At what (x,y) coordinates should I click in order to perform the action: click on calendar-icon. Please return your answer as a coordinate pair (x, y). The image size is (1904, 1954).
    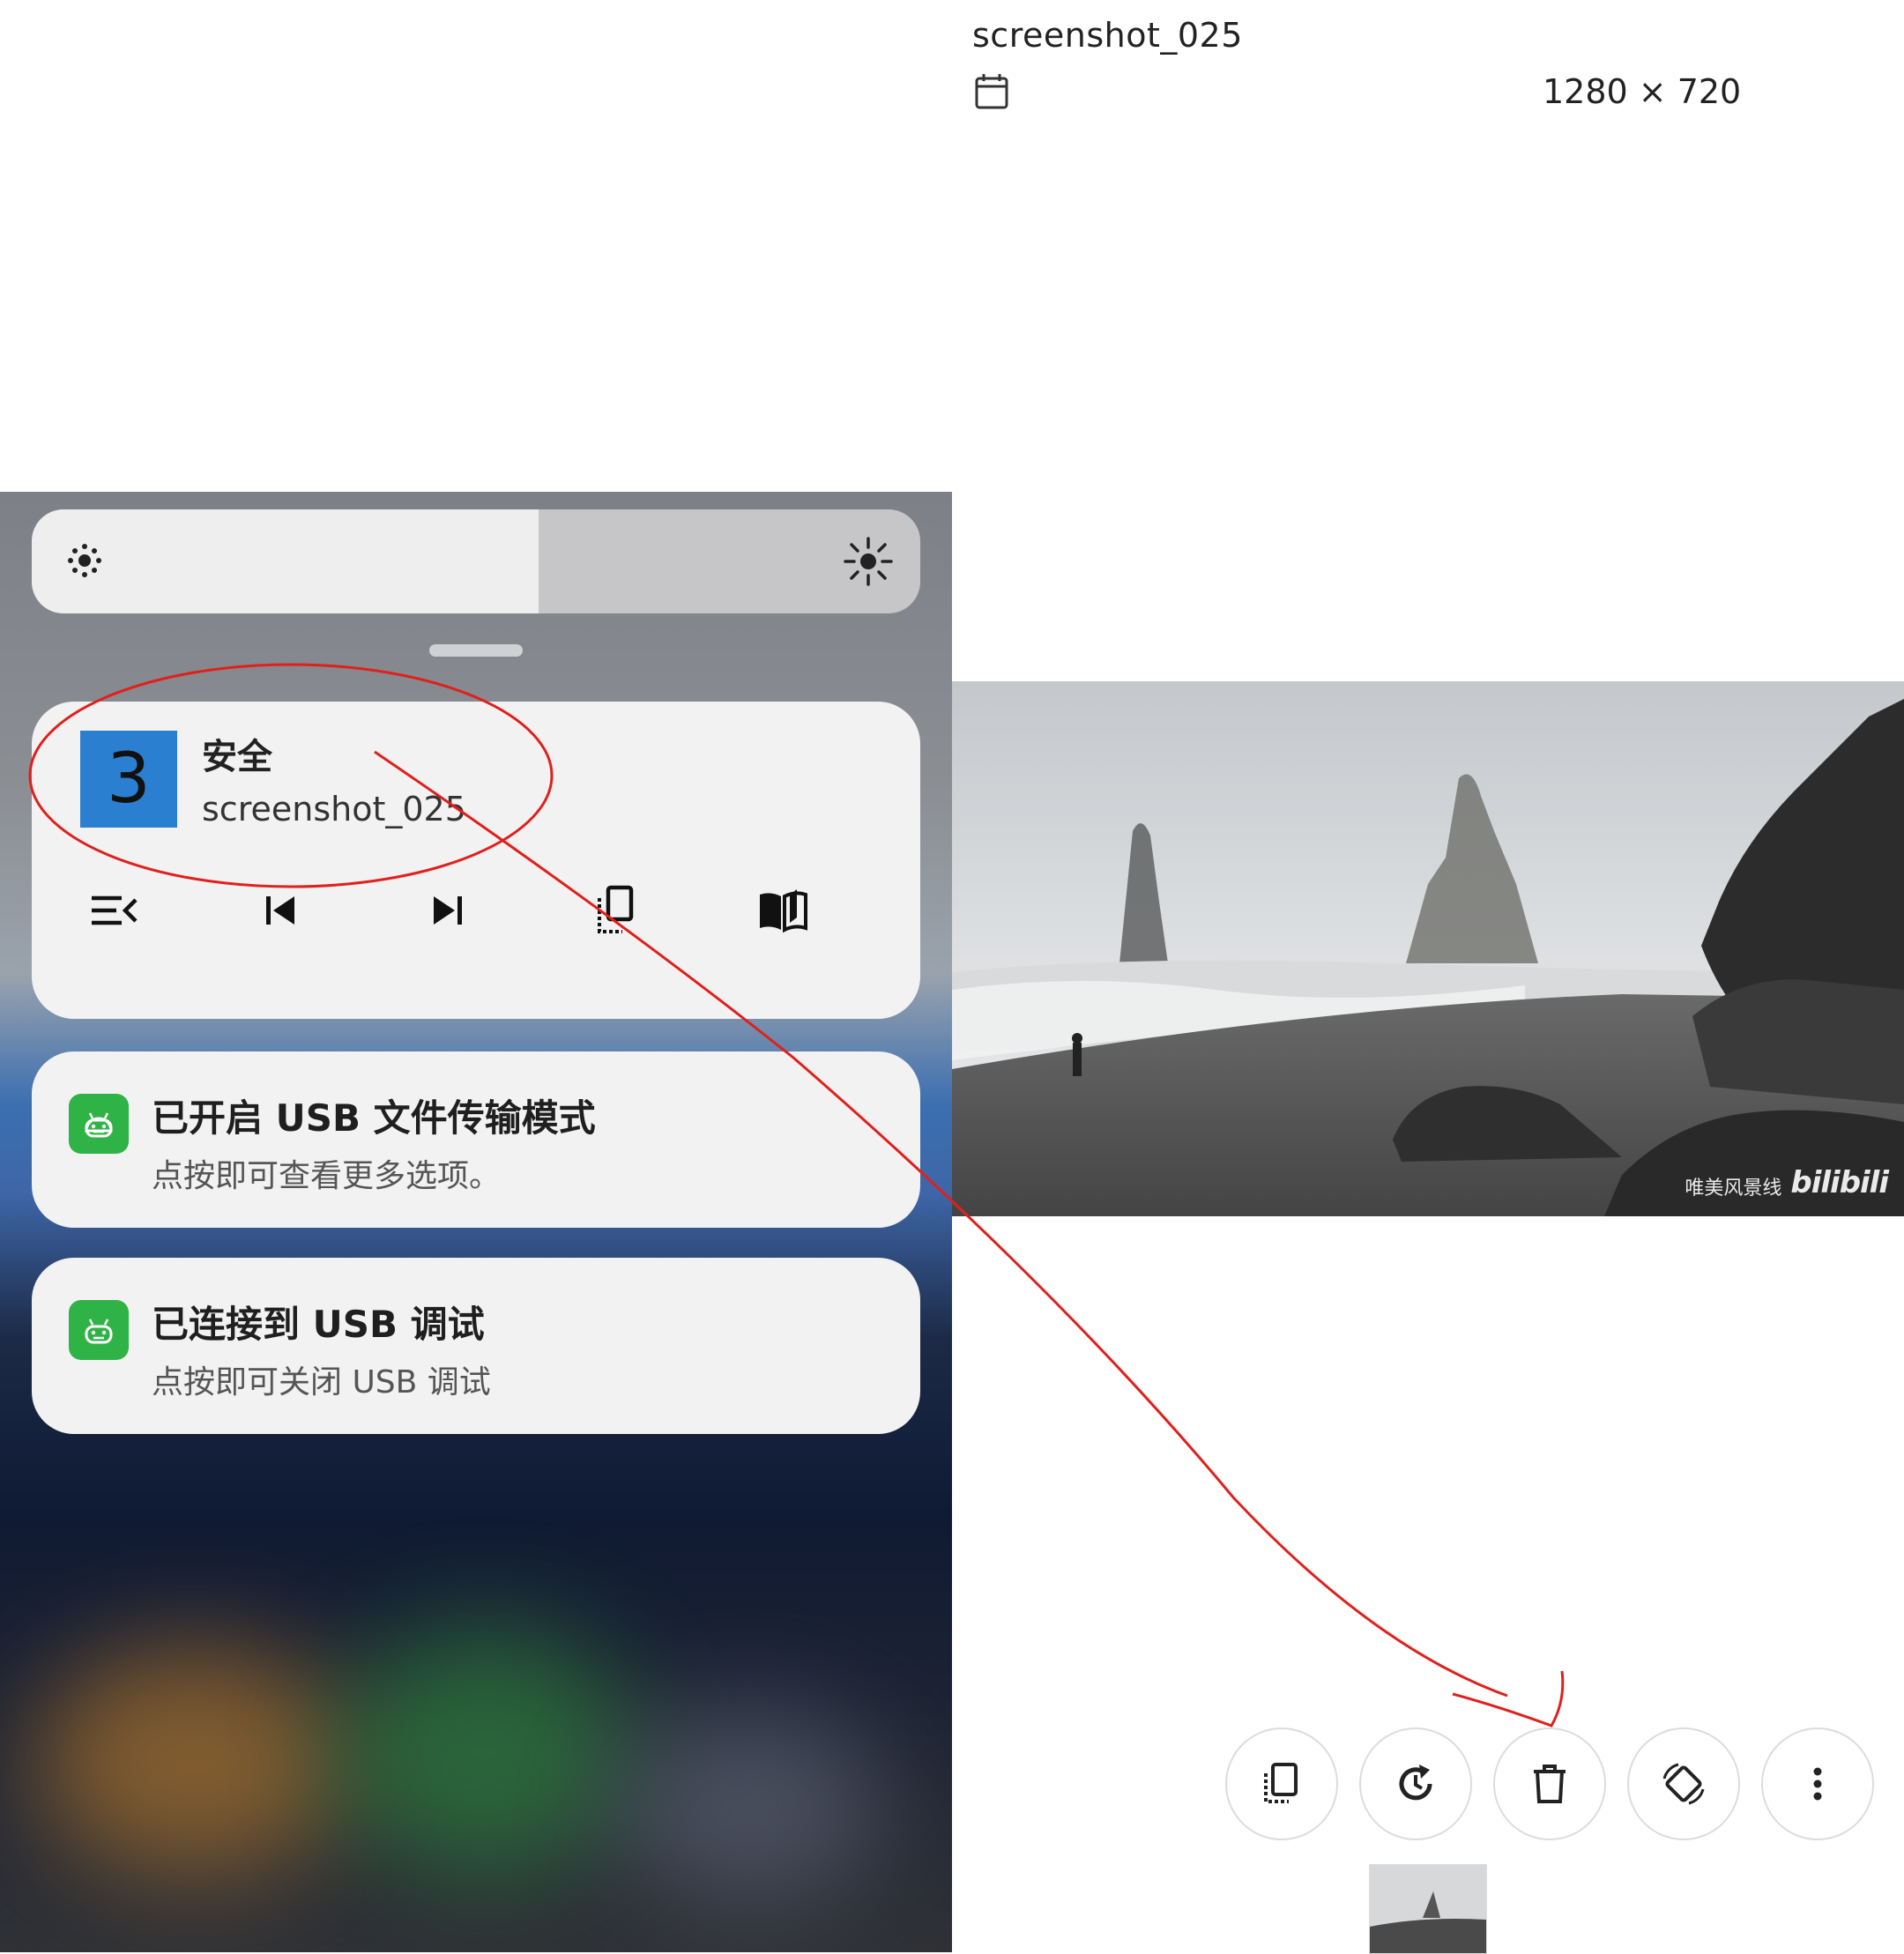
    Looking at the image, I should click on (992, 91).